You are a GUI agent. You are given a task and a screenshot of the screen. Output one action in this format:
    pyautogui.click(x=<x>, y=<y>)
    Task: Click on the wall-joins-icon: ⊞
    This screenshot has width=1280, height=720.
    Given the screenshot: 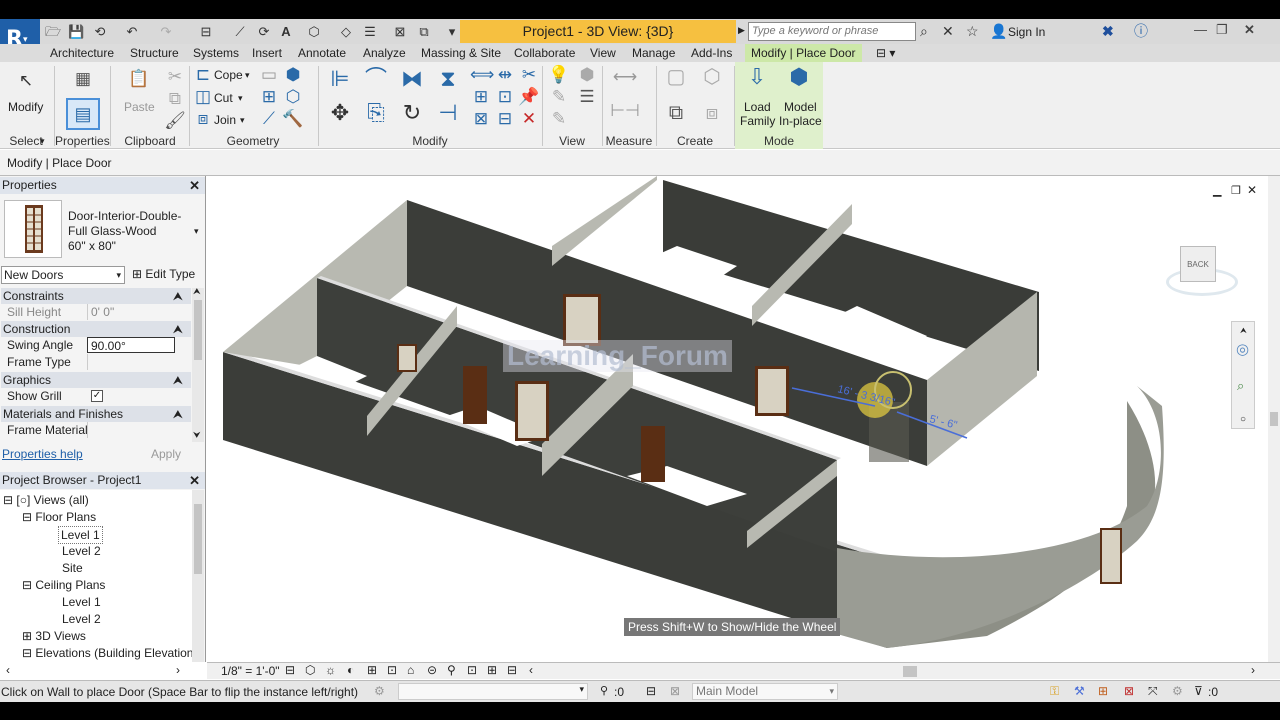 What is the action you would take?
    pyautogui.click(x=269, y=97)
    